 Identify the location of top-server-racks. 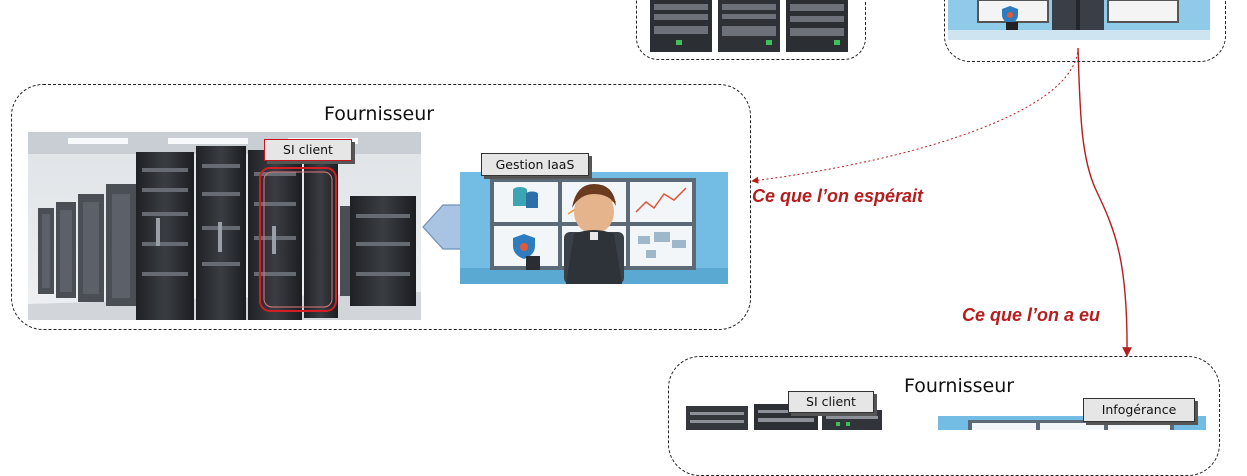
(749, 26).